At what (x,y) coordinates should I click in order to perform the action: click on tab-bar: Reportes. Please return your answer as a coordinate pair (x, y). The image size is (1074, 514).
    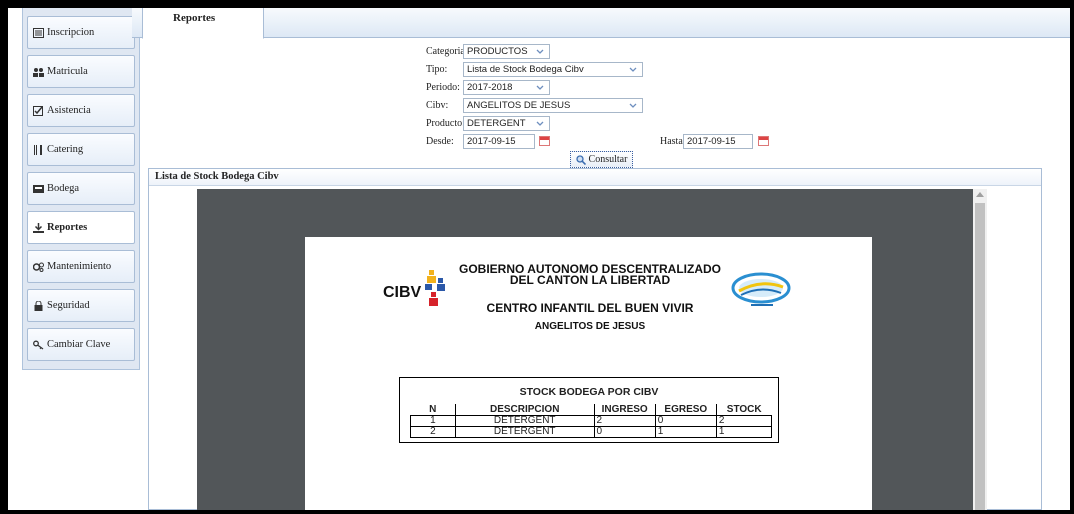
    Looking at the image, I should click on (601, 23).